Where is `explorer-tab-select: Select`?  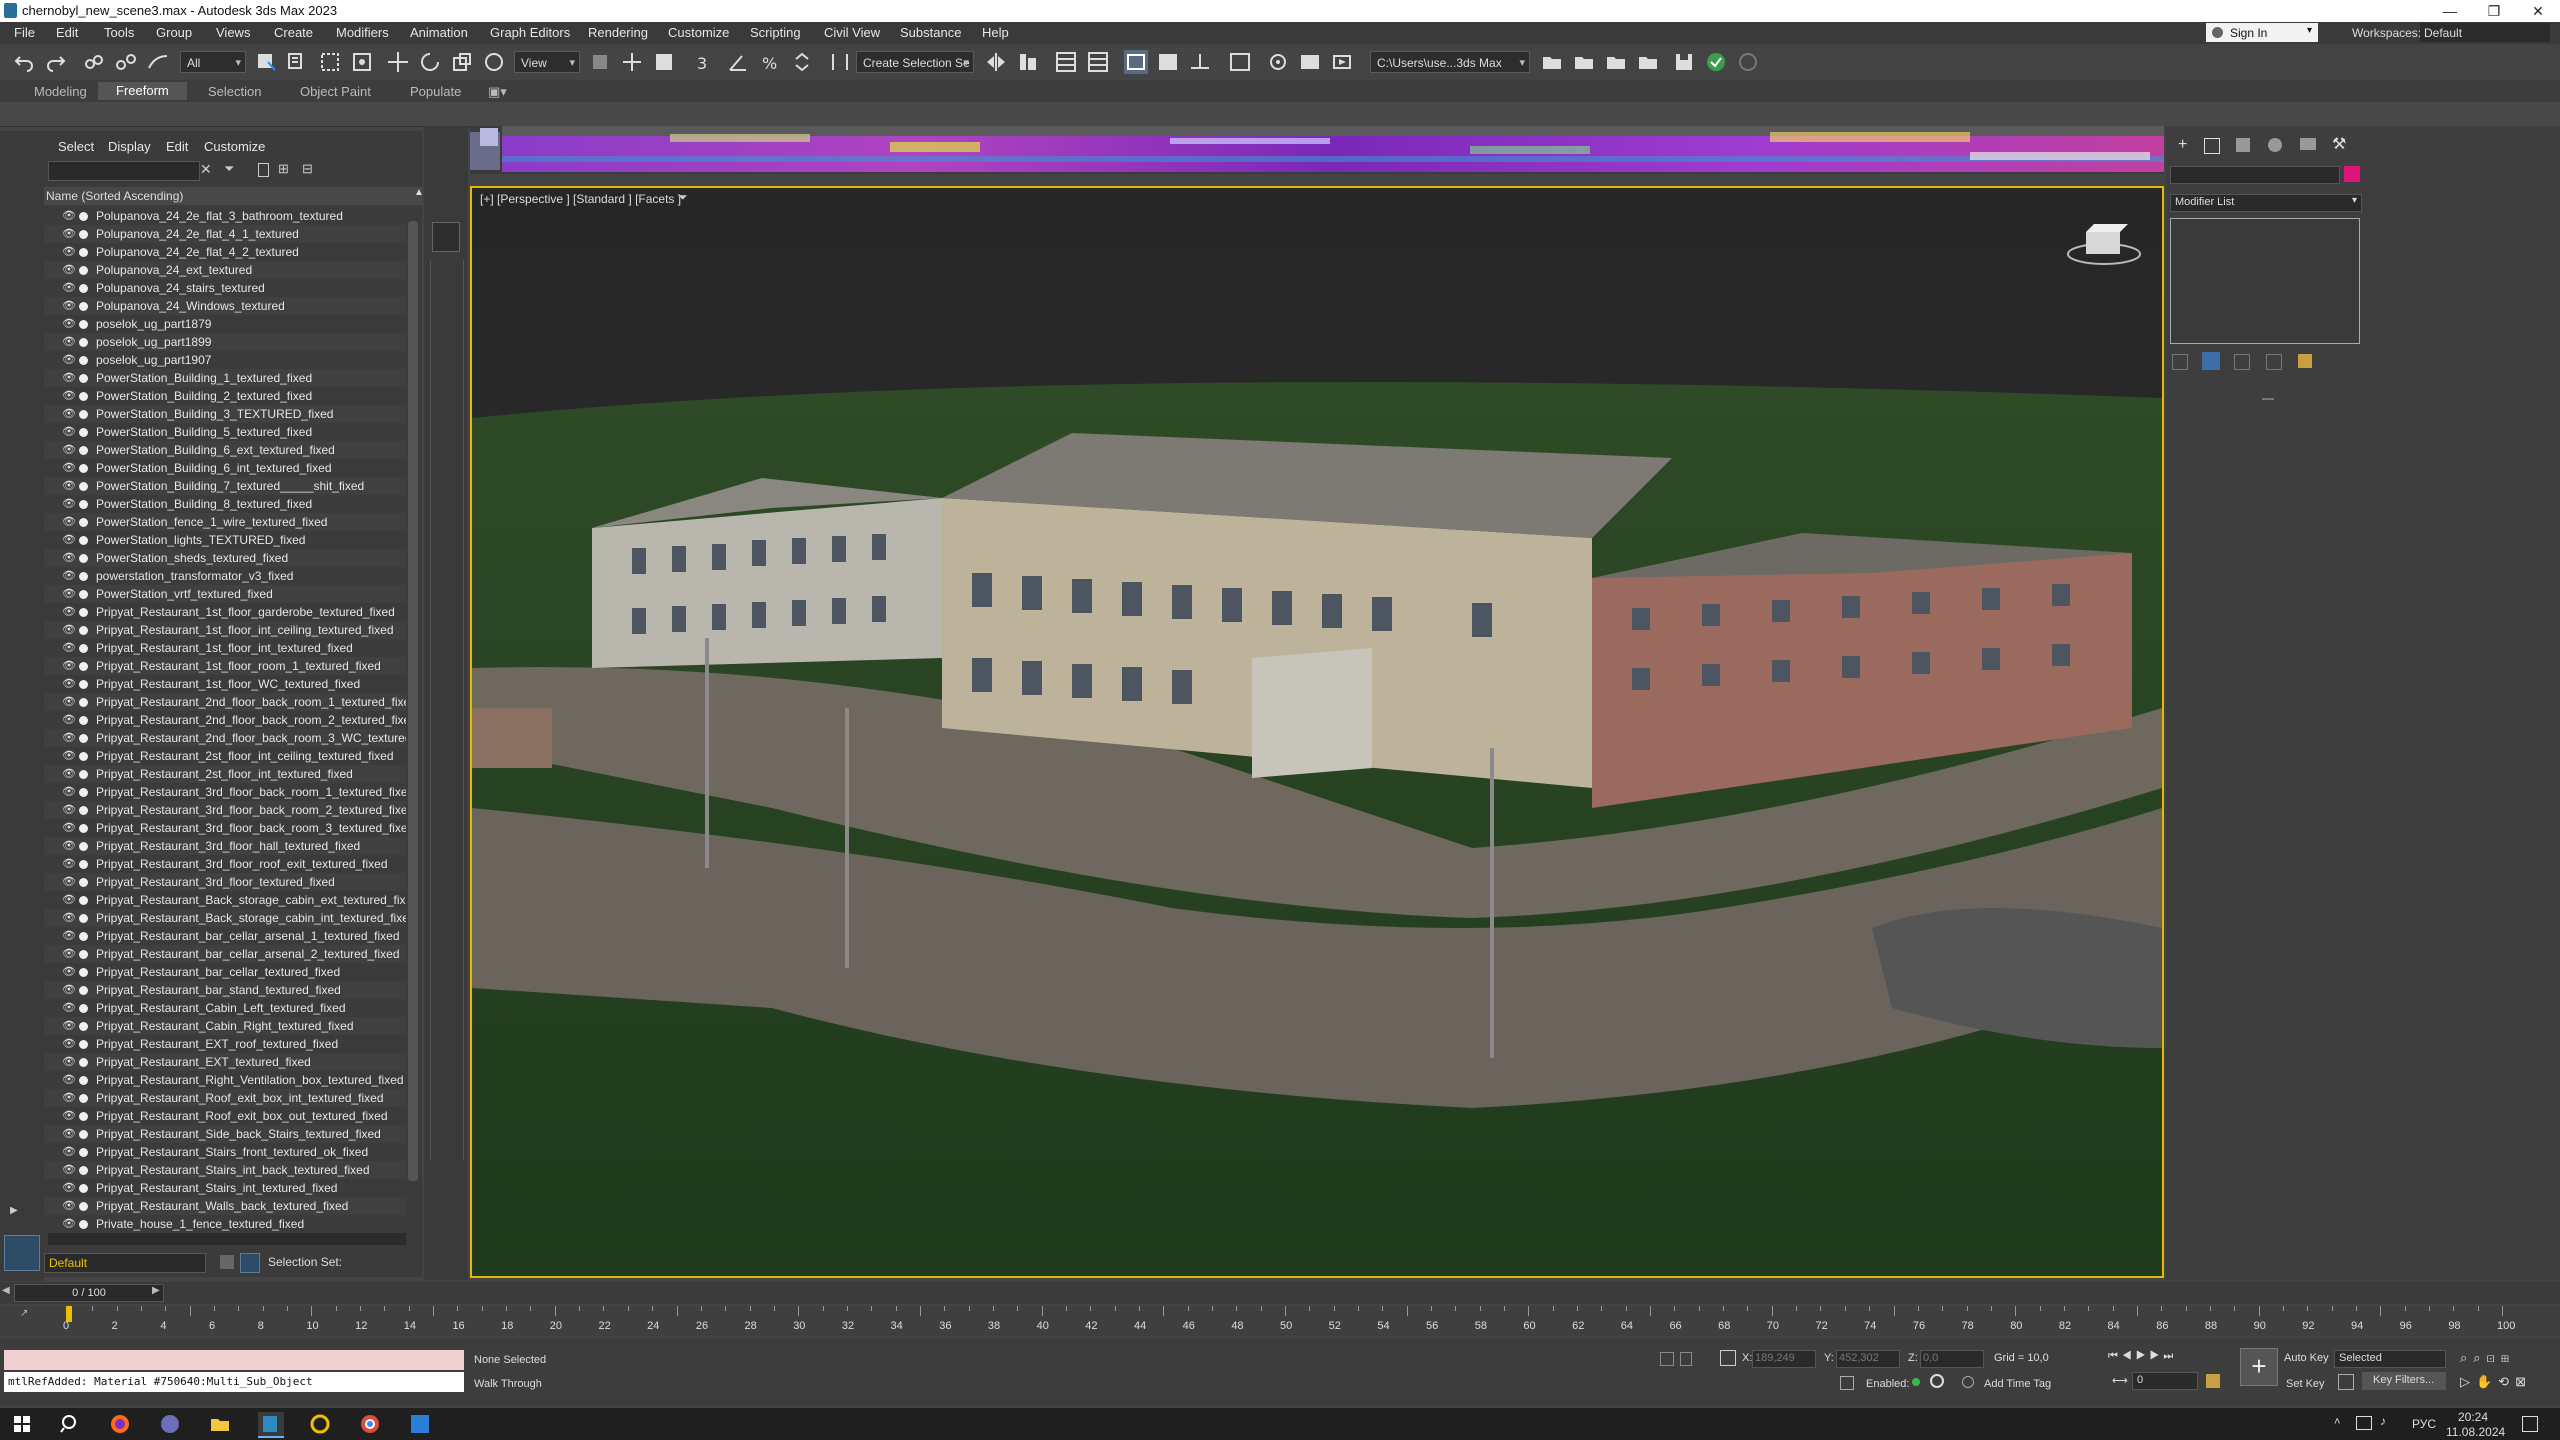 explorer-tab-select: Select is located at coordinates (76, 146).